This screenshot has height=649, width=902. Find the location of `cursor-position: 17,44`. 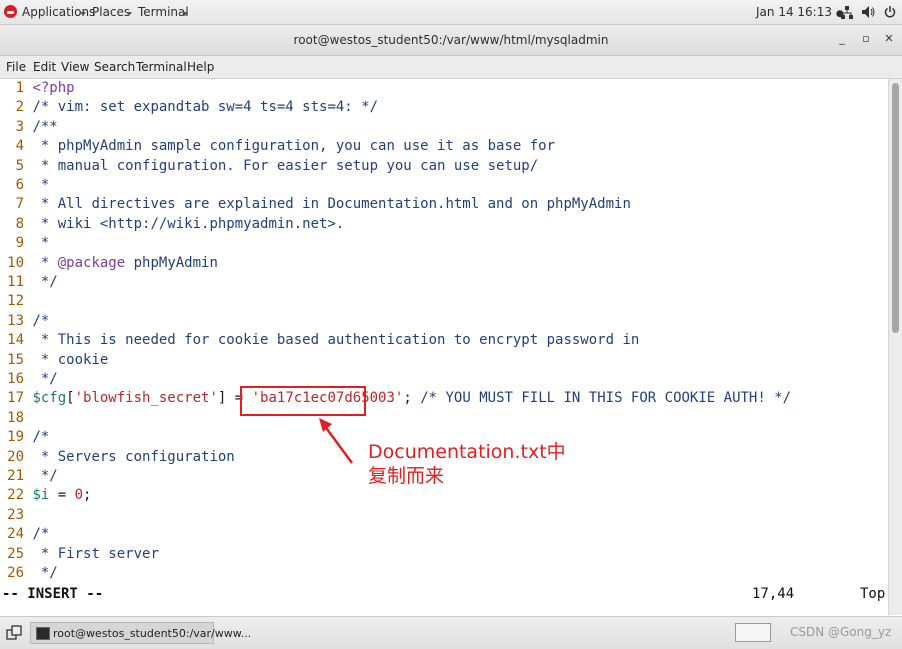

cursor-position: 17,44 is located at coordinates (773, 594).